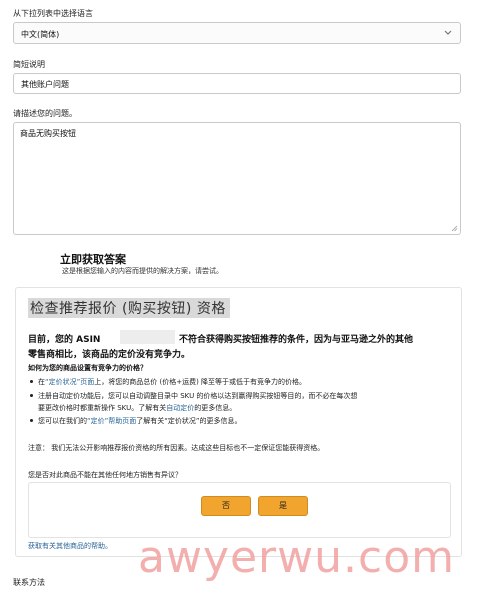 This screenshot has width=500, height=590. Describe the element at coordinates (41, 382) in the screenshot. I see `bullet-1-pre: 在` at that location.